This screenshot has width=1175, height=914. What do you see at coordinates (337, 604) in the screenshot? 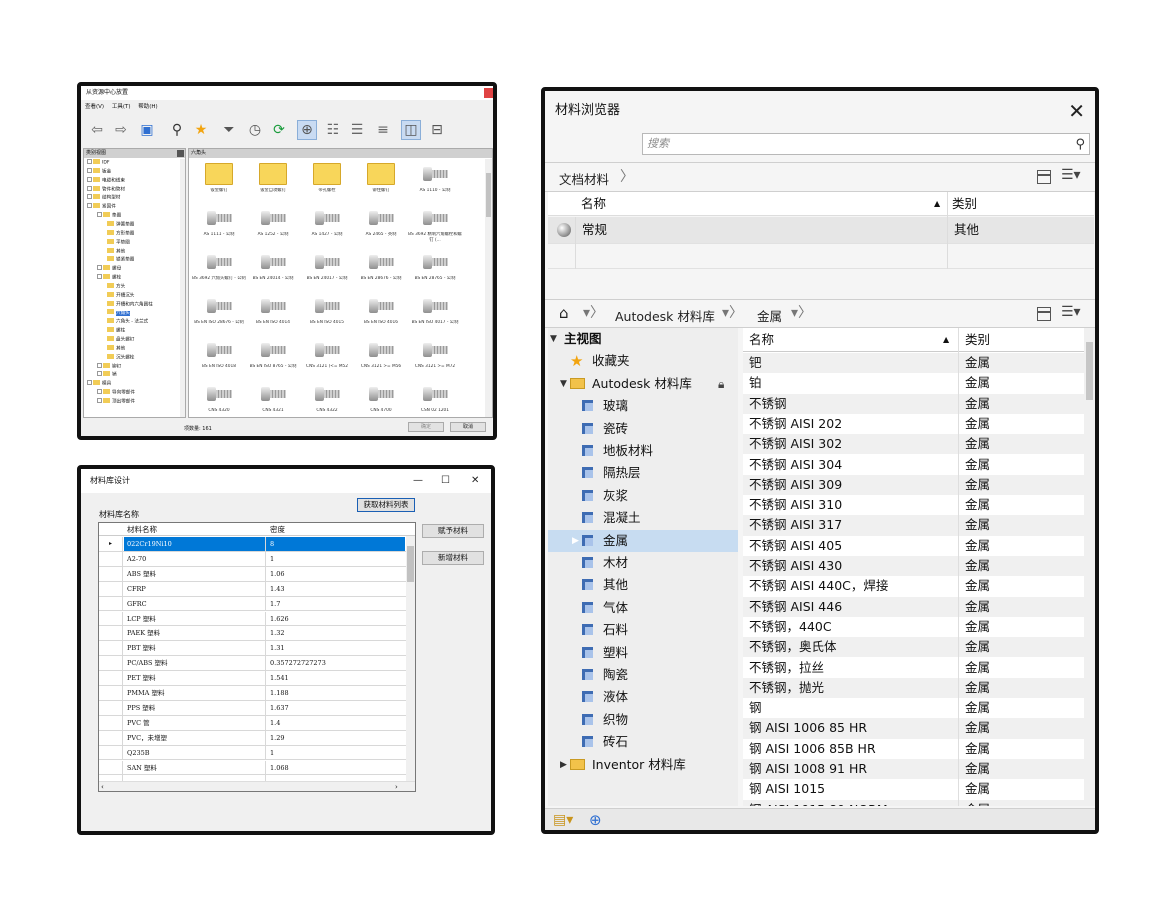
I see `density-cell: 1.7` at bounding box center [337, 604].